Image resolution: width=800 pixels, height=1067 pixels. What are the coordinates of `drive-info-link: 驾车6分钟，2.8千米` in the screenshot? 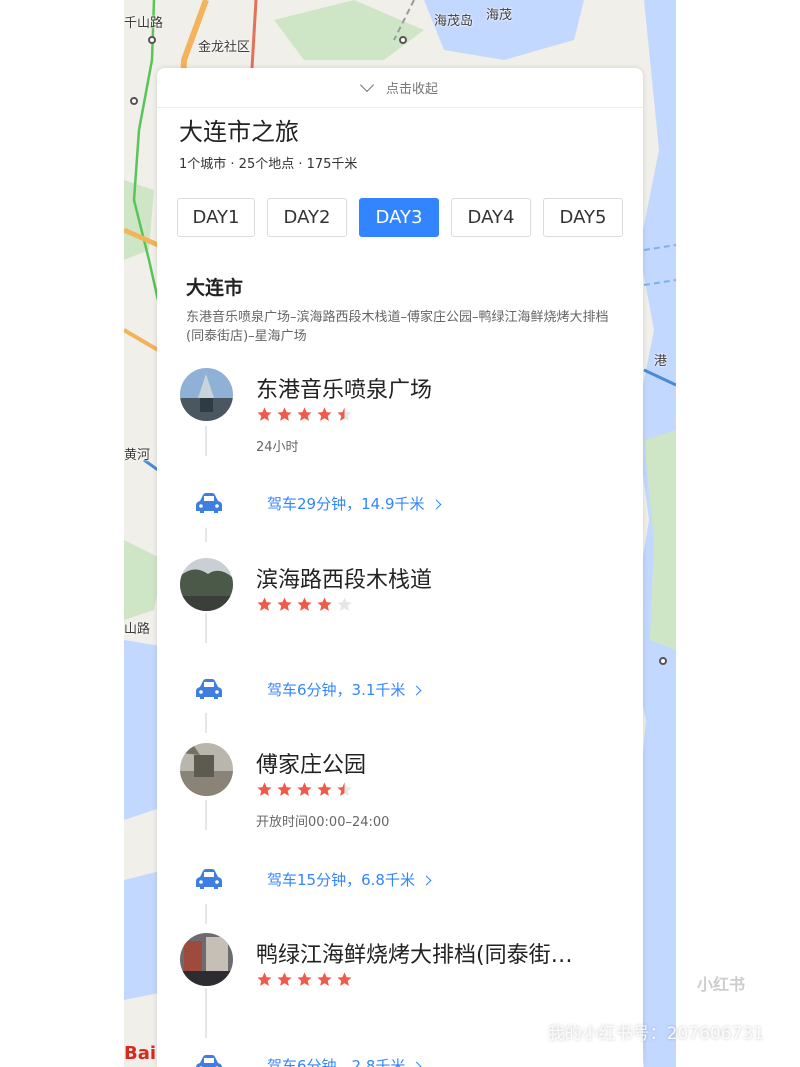 It's located at (344, 1061).